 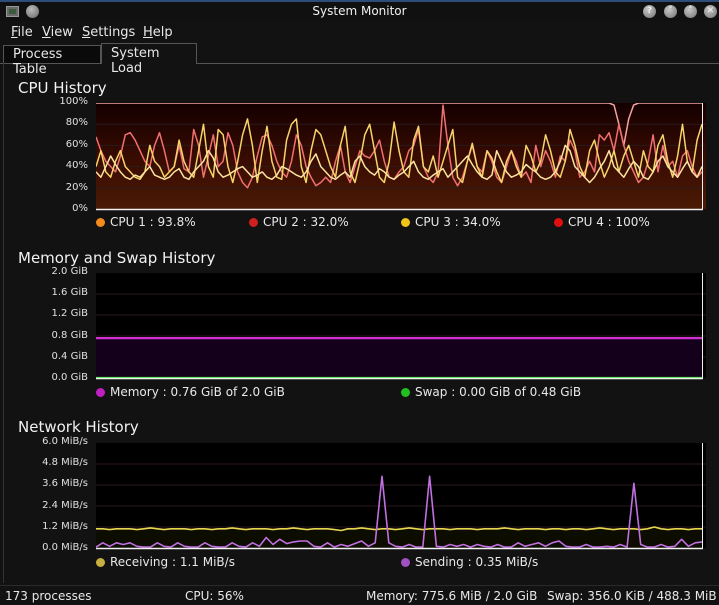 I want to click on menu-label: ettings, so click(x=113, y=32).